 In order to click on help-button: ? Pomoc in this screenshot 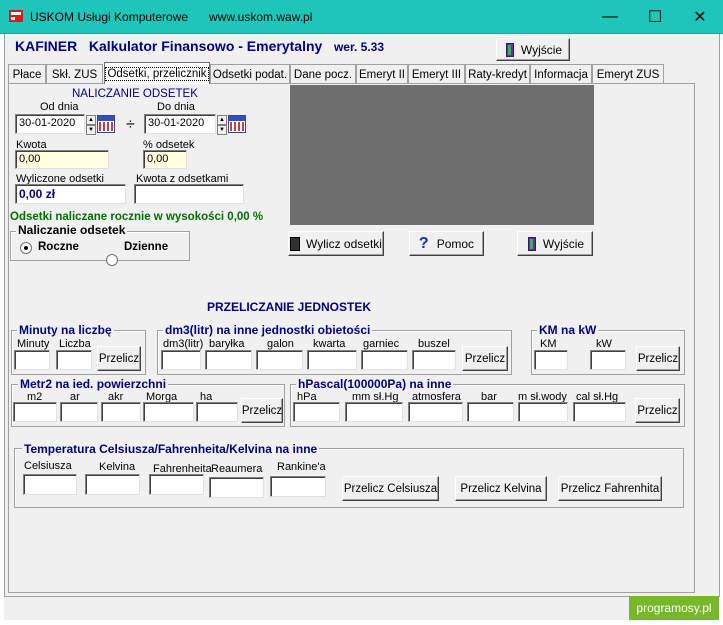, I will do `click(446, 243)`.